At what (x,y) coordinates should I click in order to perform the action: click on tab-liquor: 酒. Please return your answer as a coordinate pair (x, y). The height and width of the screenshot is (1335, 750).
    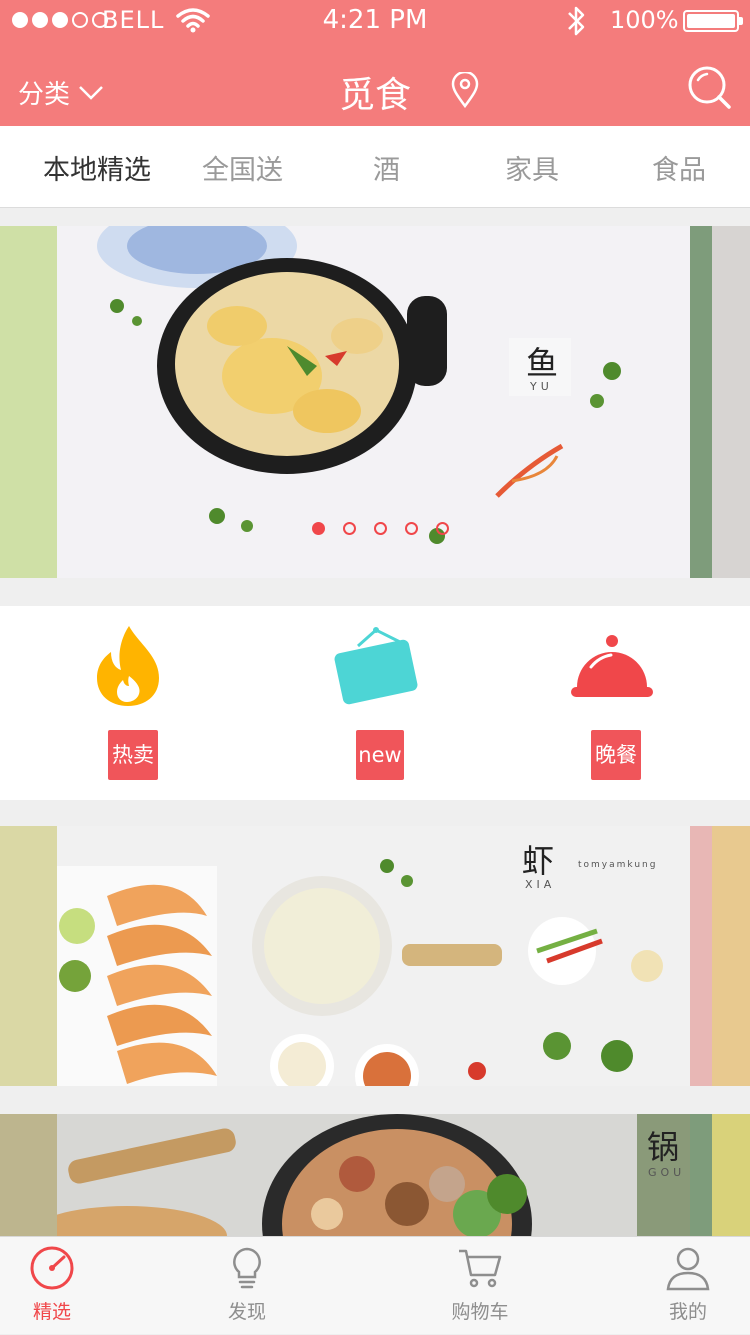
    Looking at the image, I should click on (386, 167).